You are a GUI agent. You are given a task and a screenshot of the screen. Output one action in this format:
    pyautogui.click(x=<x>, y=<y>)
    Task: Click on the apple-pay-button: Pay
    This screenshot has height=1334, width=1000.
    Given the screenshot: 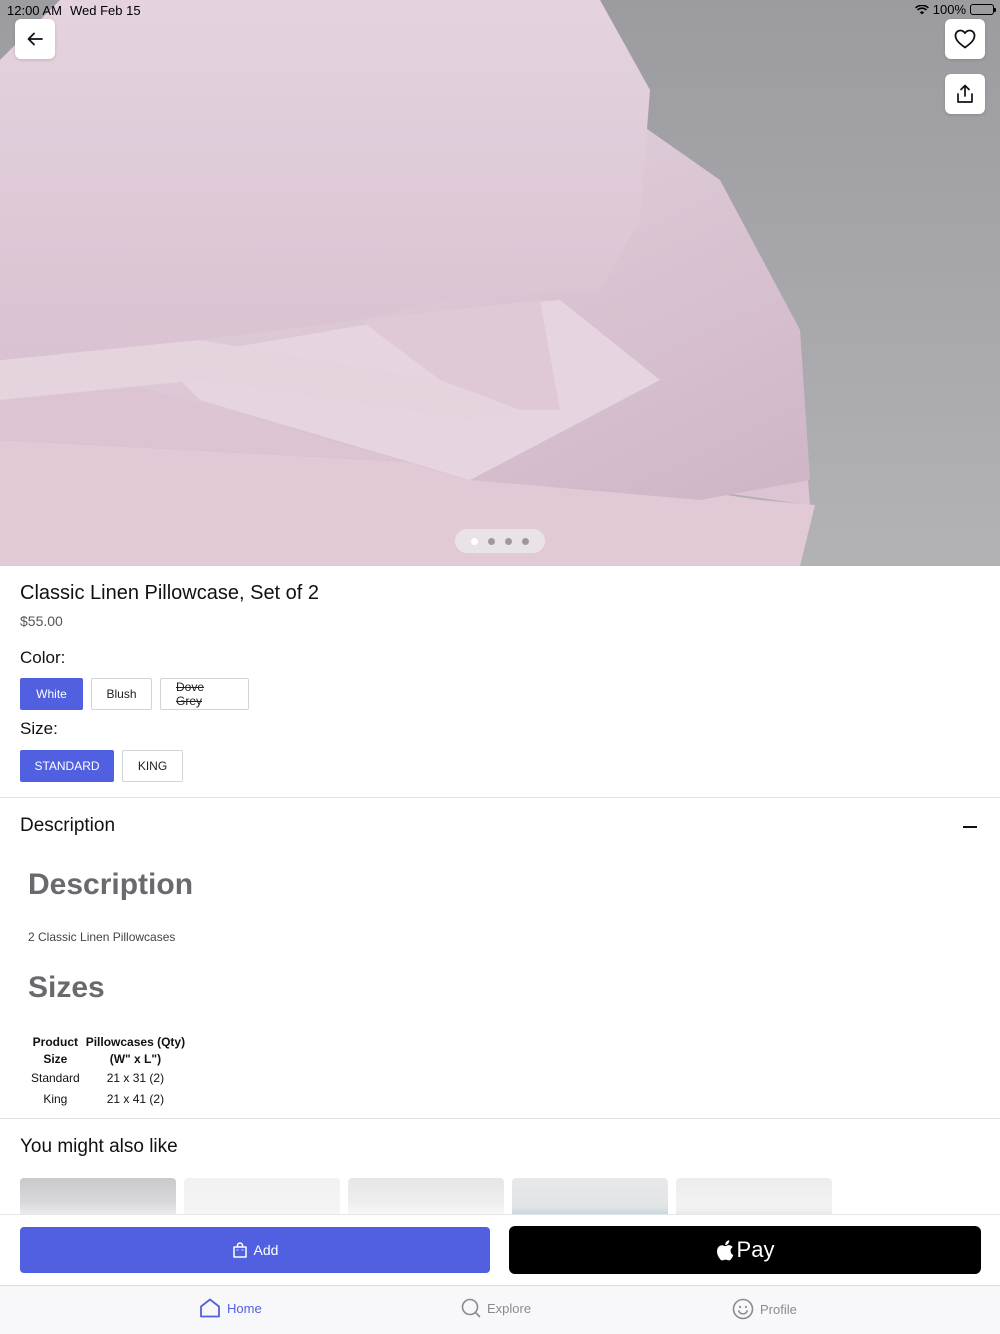 What is the action you would take?
    pyautogui.click(x=745, y=1250)
    